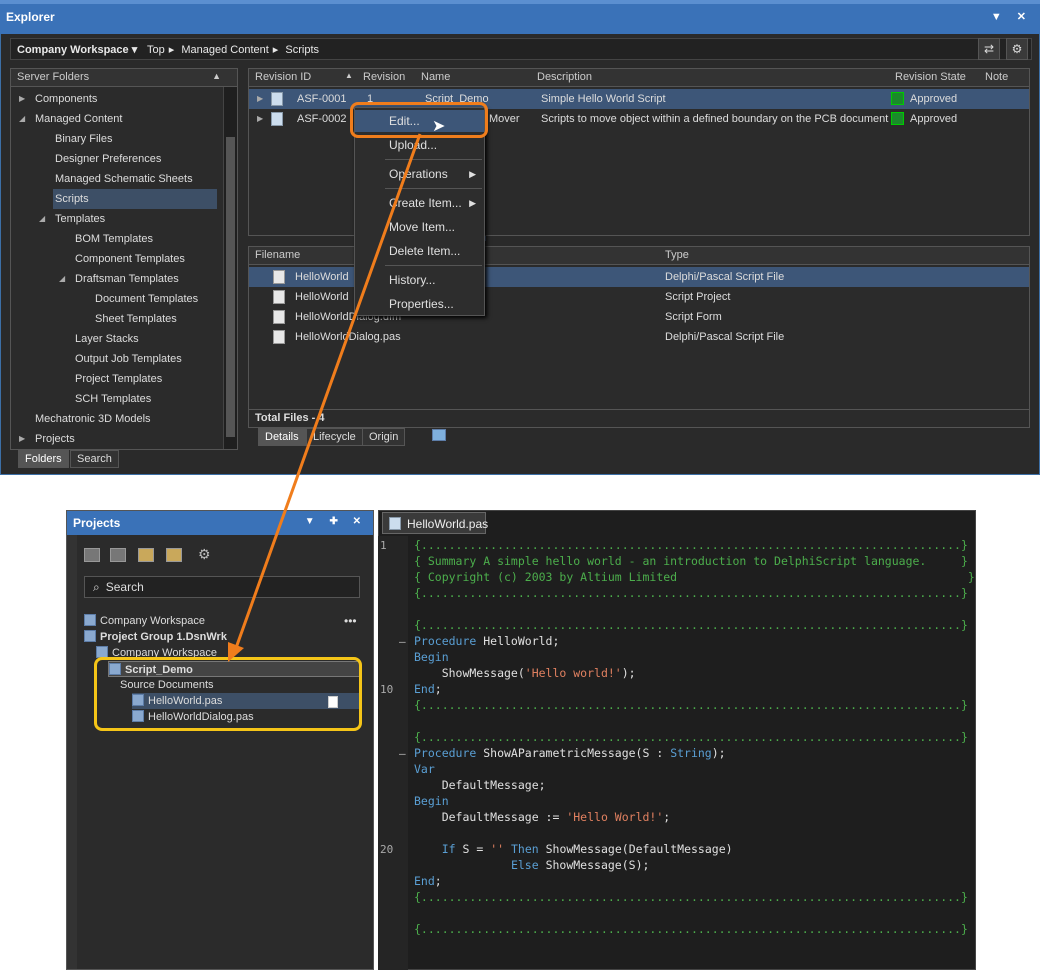  Describe the element at coordinates (325, 397) in the screenshot. I see `flow-arrow` at that location.